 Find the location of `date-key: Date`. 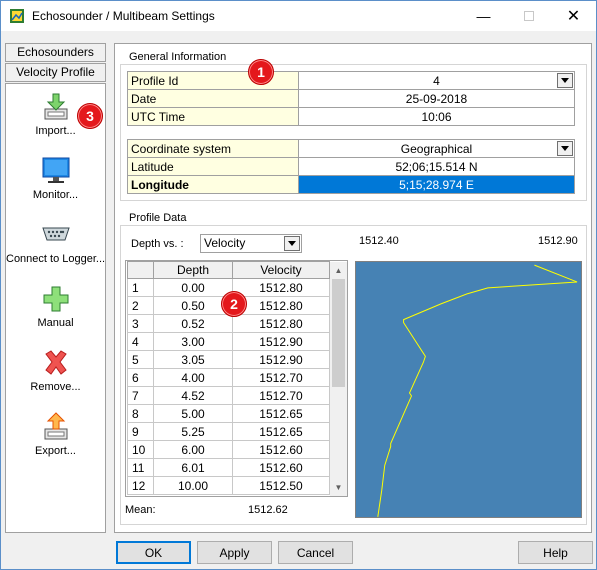

date-key: Date is located at coordinates (213, 98).